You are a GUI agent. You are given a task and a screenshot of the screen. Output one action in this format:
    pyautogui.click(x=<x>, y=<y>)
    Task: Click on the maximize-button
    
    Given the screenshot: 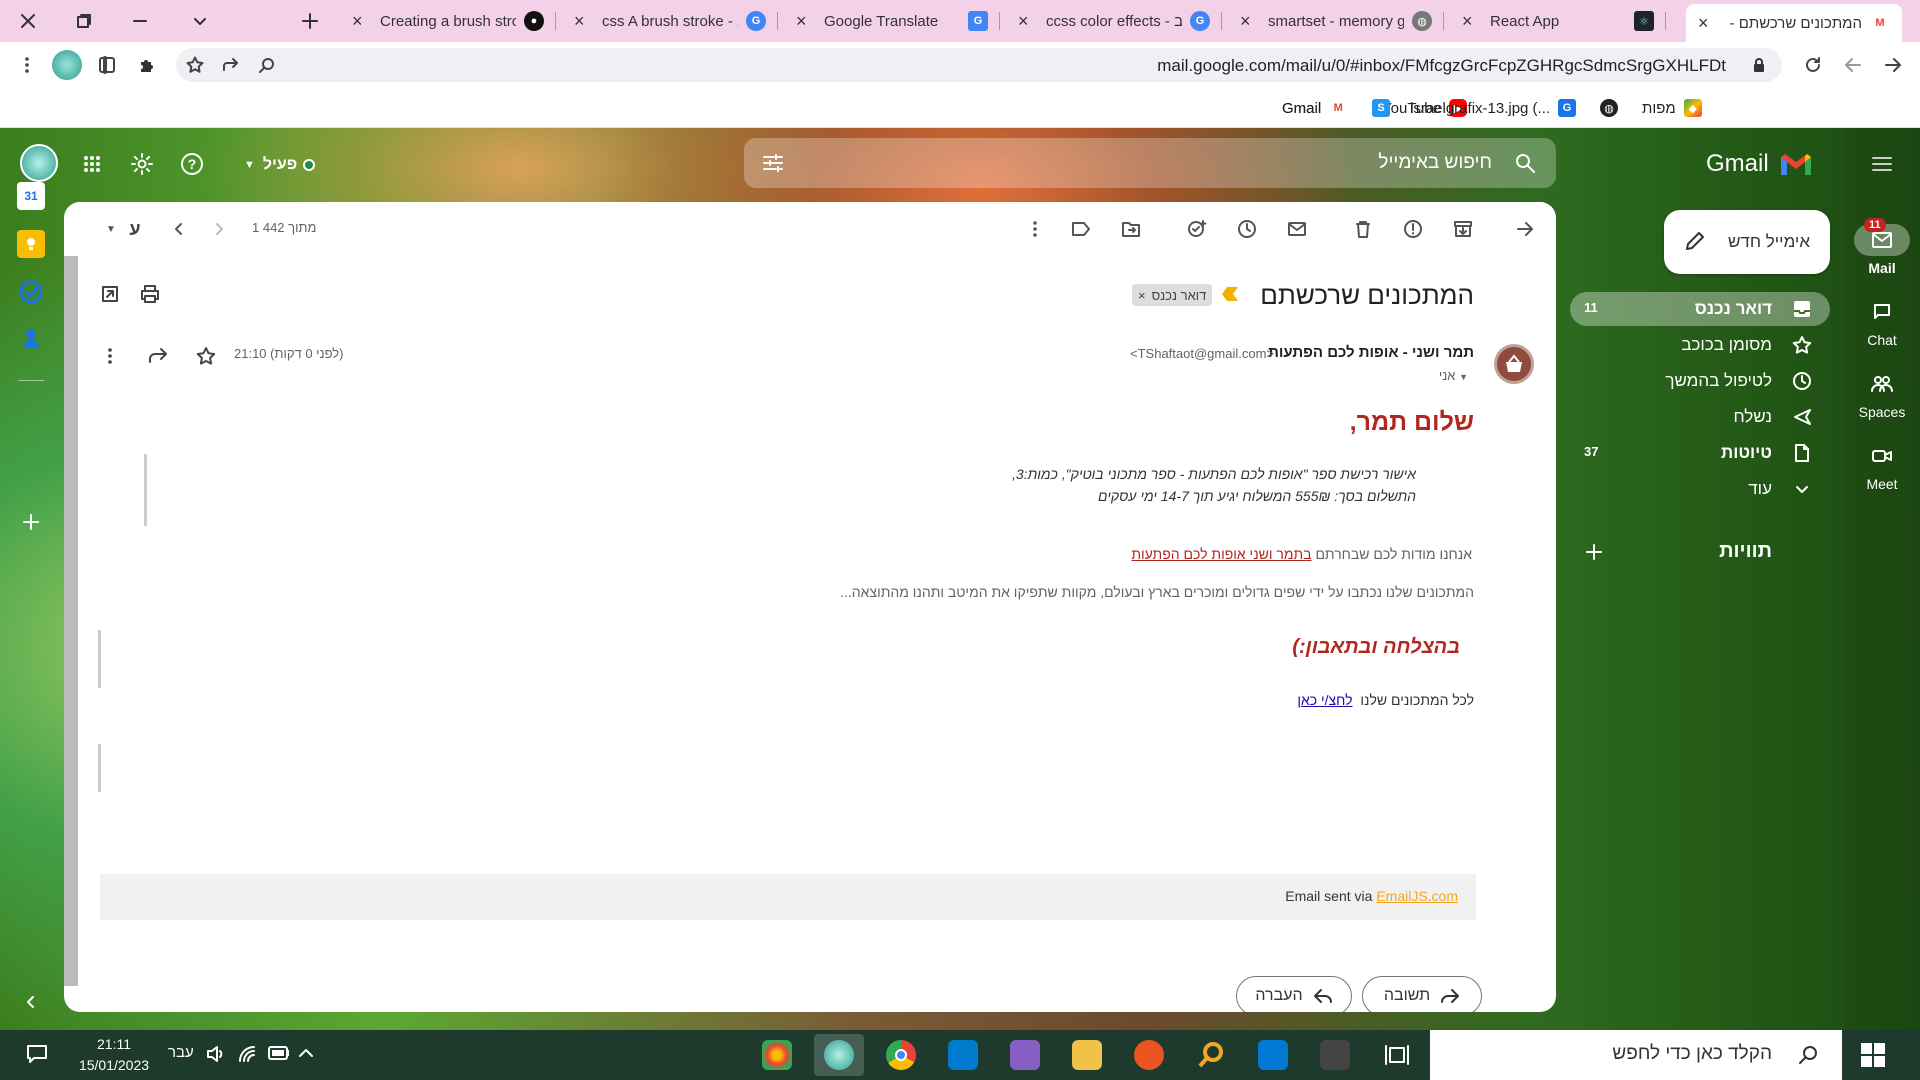 What is the action you would take?
    pyautogui.click(x=84, y=21)
    